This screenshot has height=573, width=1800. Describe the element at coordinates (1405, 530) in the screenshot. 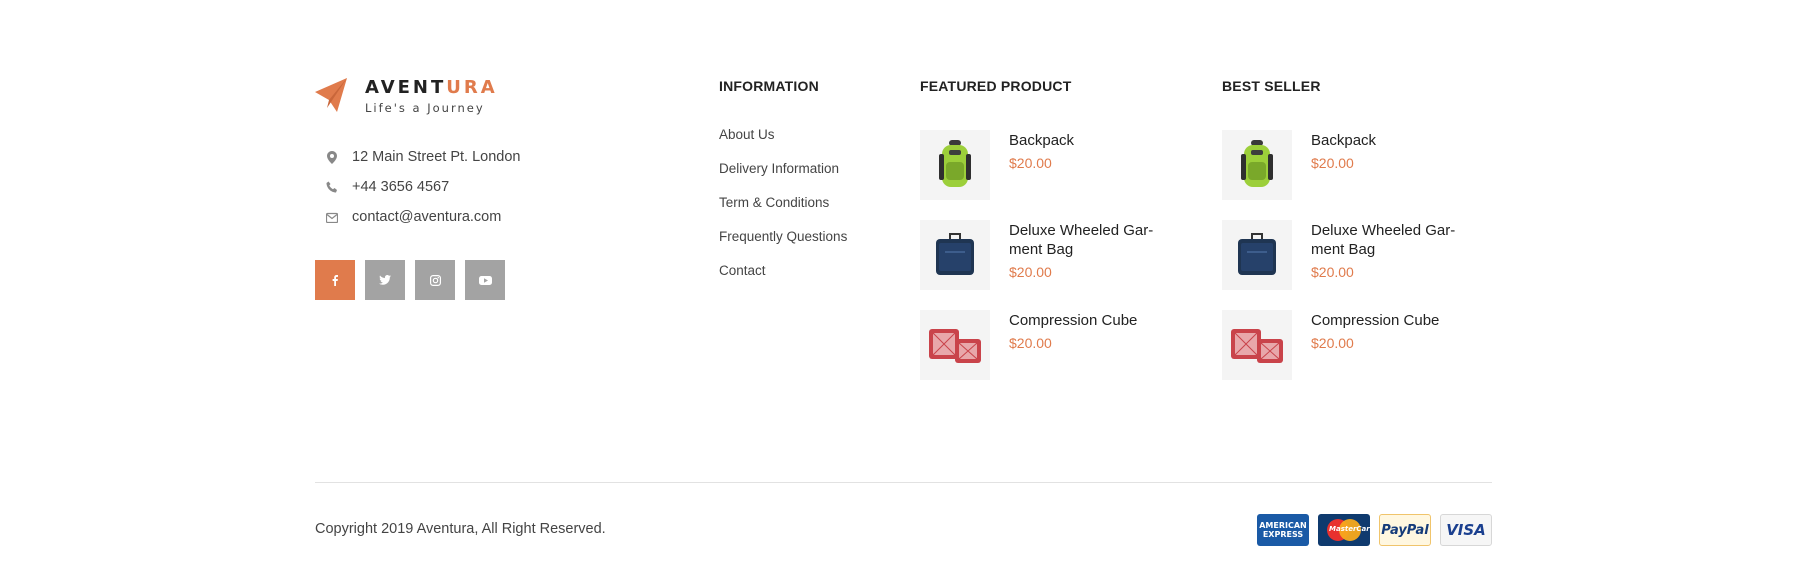

I see `paypal-icon: PayPal` at that location.